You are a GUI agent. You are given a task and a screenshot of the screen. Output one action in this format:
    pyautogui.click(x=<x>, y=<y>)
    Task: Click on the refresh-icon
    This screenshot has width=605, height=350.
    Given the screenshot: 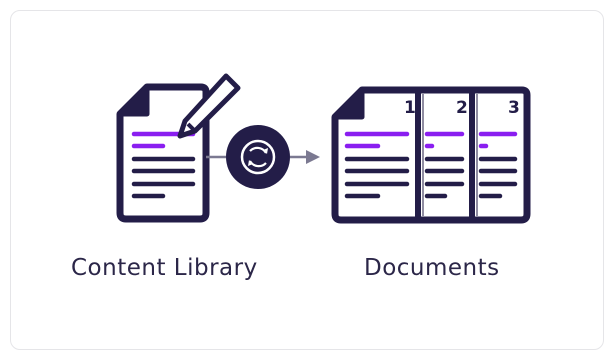 What is the action you would take?
    pyautogui.click(x=258, y=157)
    